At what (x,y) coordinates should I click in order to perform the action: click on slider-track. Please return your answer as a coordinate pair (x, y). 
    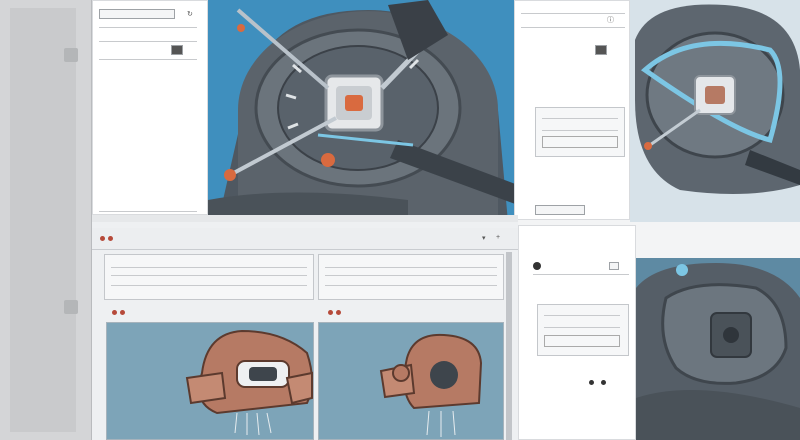
    Looking at the image, I should click on (580, 142).